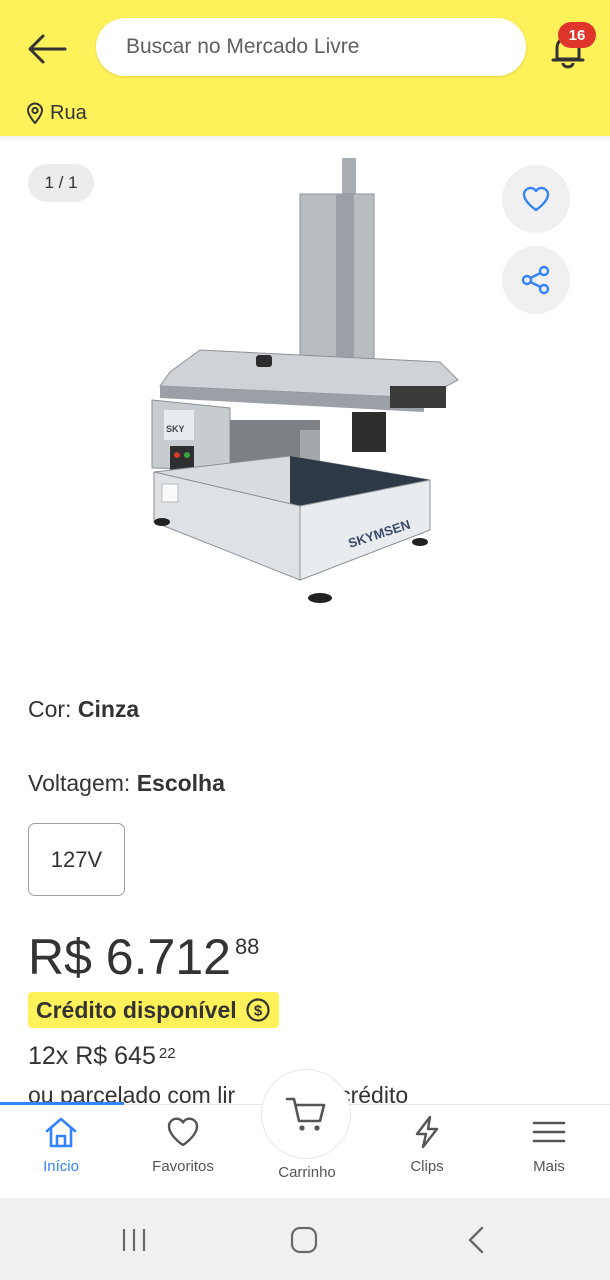 Image resolution: width=610 pixels, height=1280 pixels. I want to click on chevron-left-icon, so click(476, 1240).